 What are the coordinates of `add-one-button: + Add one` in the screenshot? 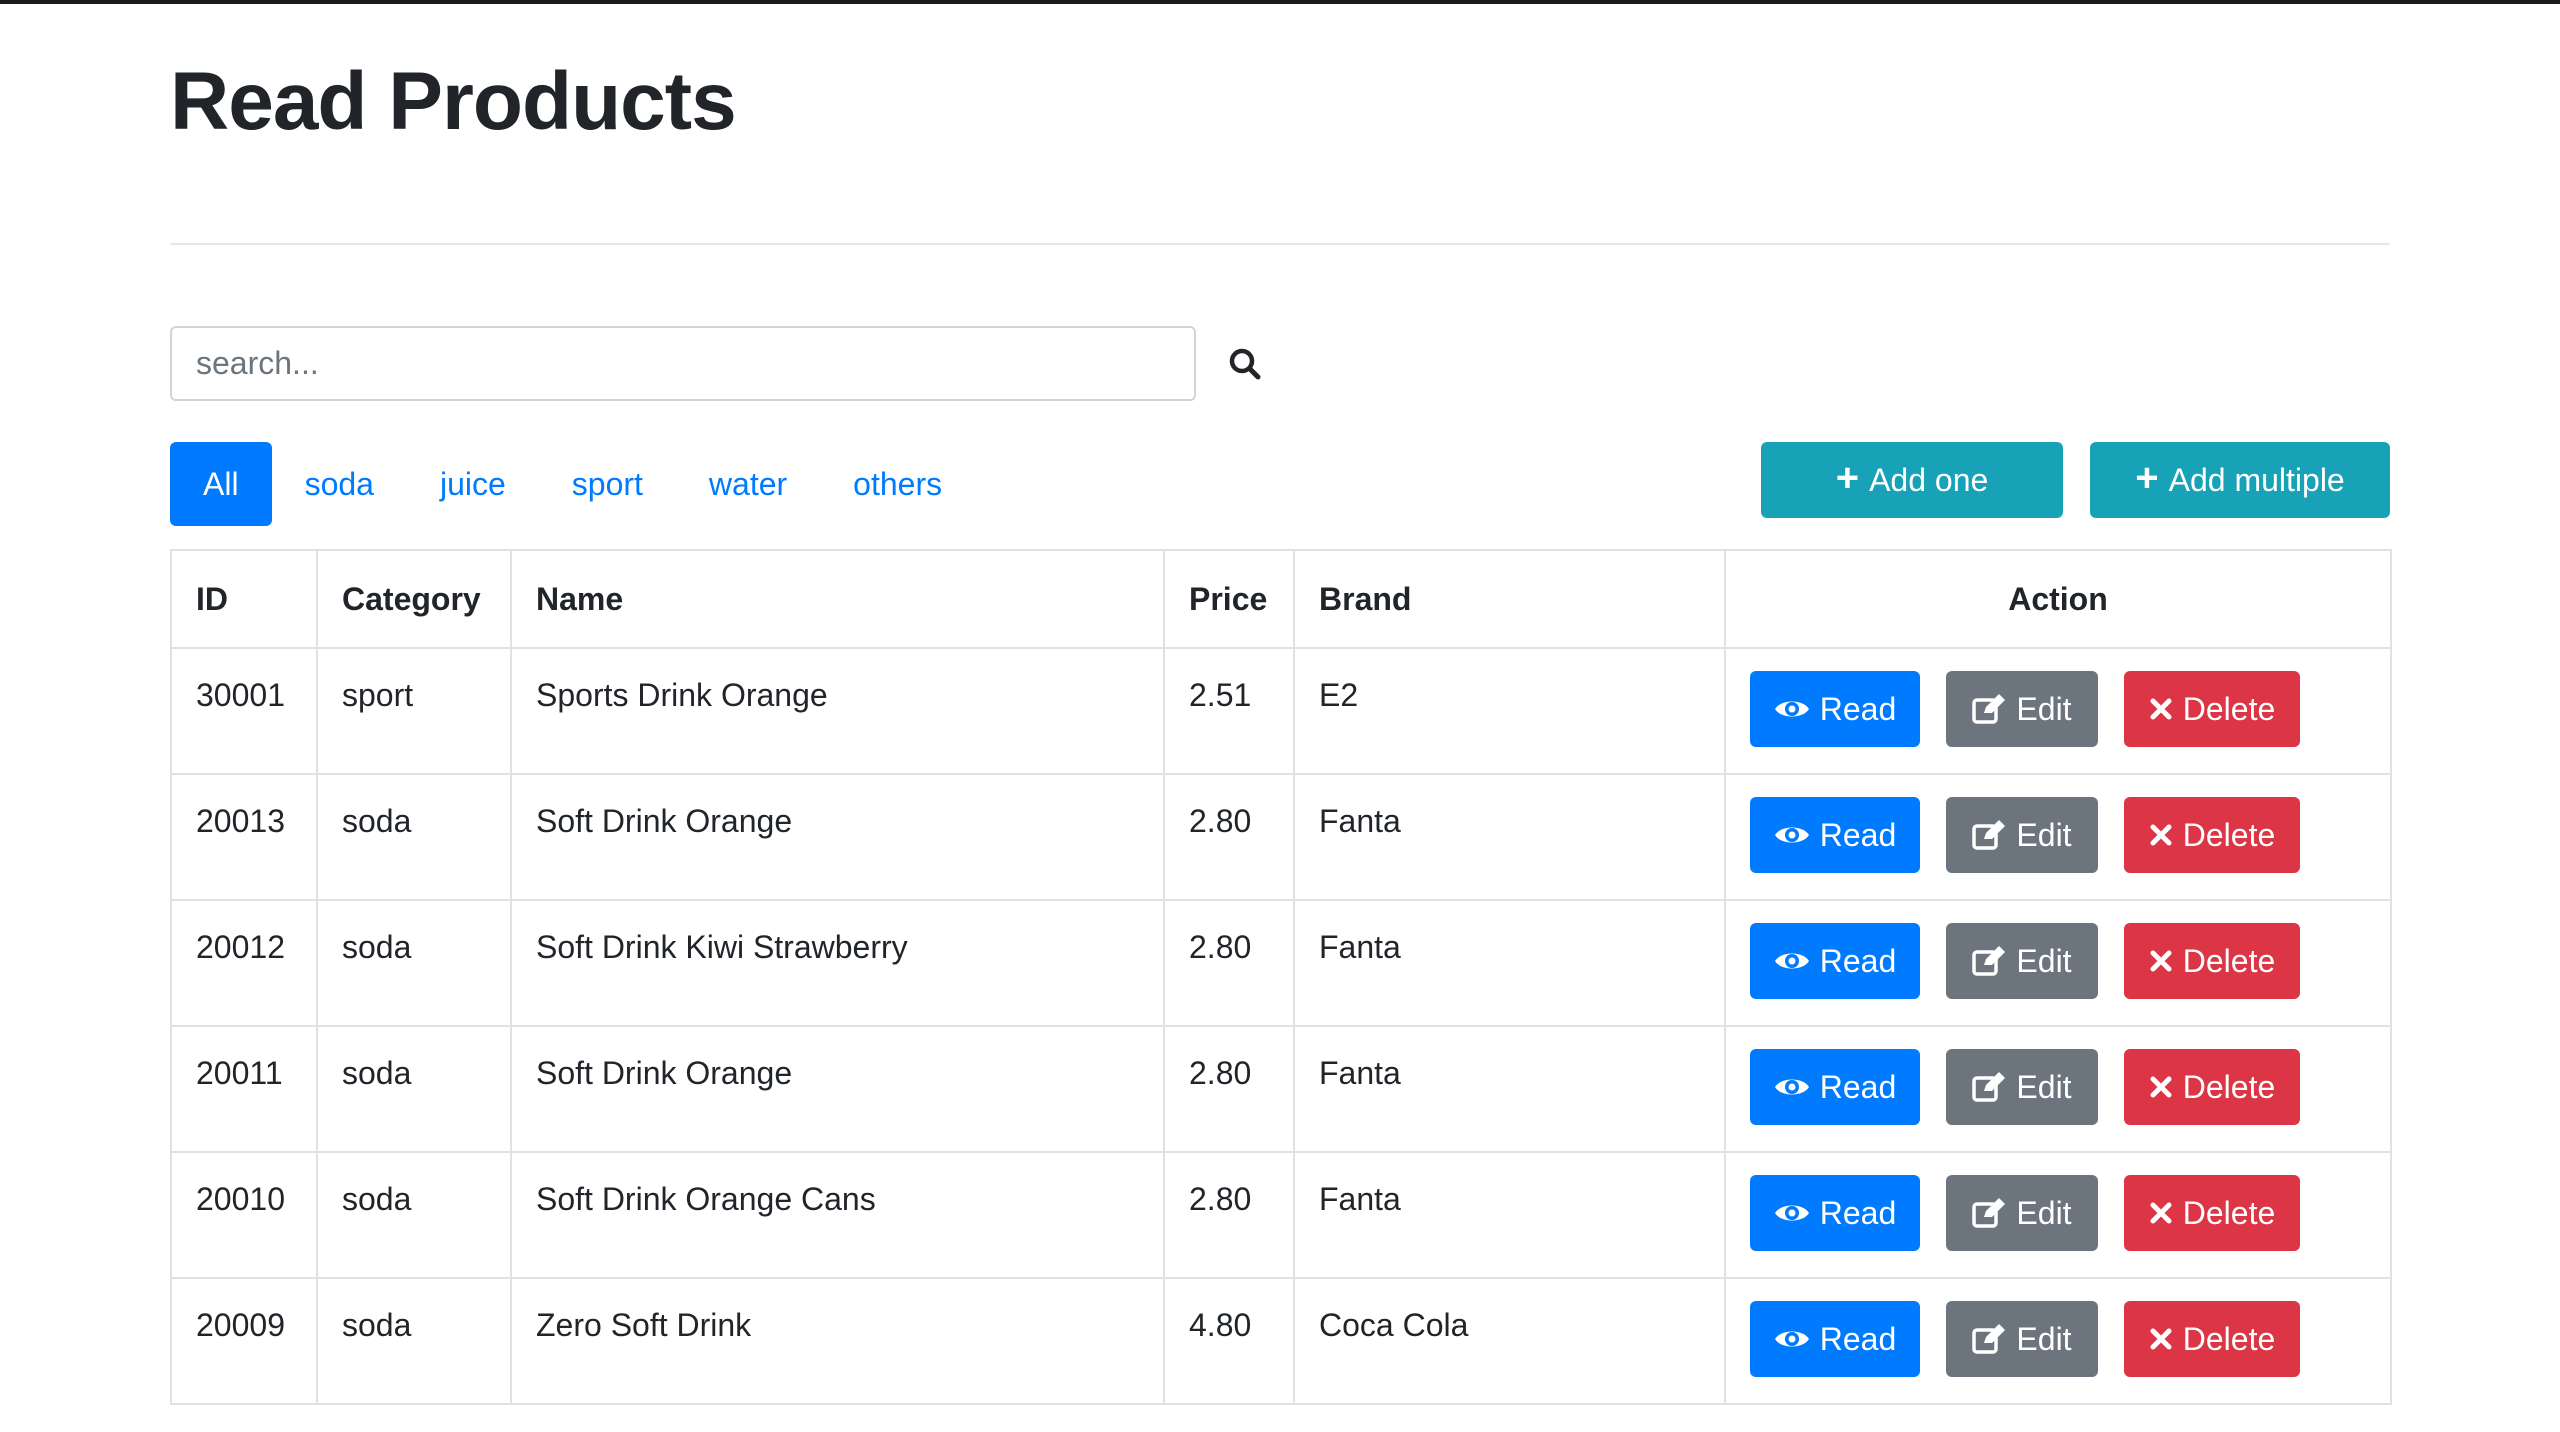 It's located at (1912, 480).